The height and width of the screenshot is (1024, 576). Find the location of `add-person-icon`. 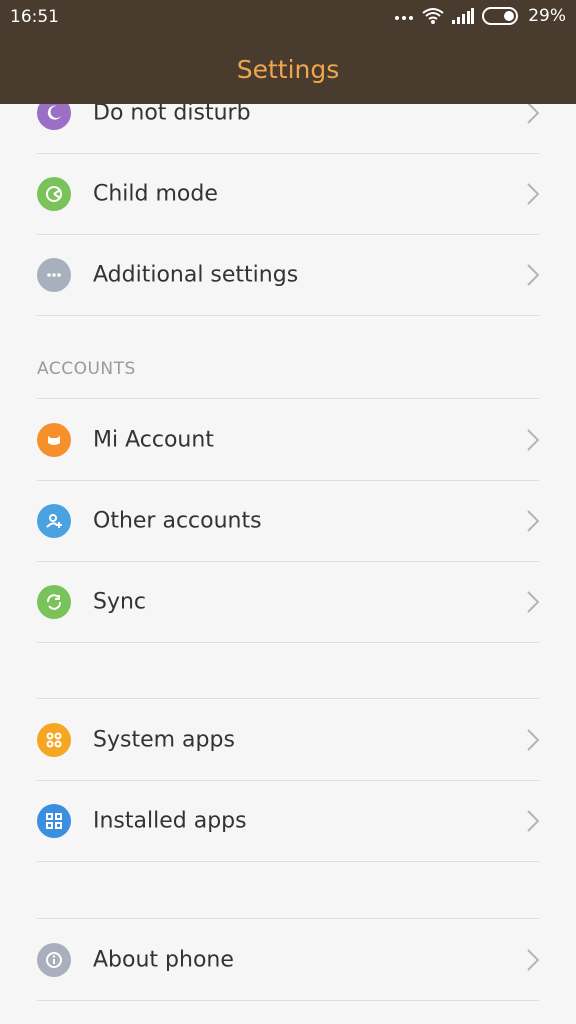

add-person-icon is located at coordinates (54, 520).